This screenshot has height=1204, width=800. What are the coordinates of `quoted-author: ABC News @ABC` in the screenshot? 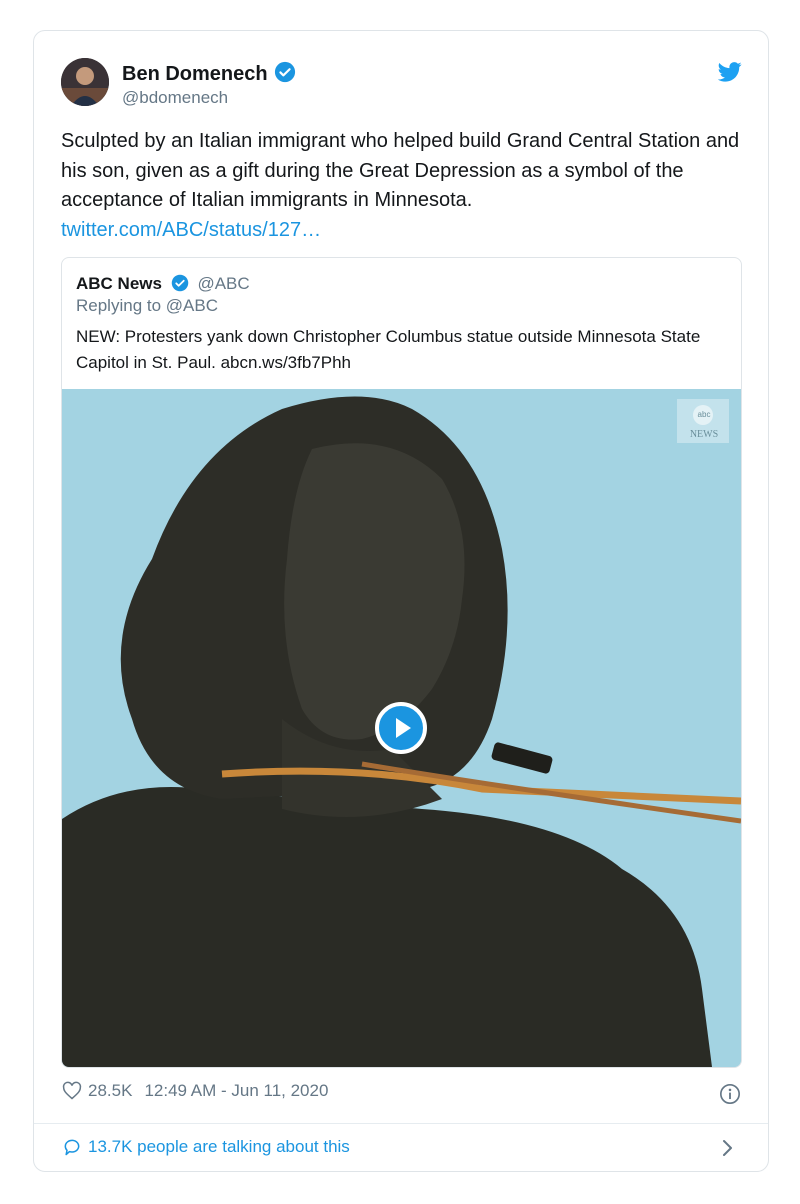 It's located at (163, 284).